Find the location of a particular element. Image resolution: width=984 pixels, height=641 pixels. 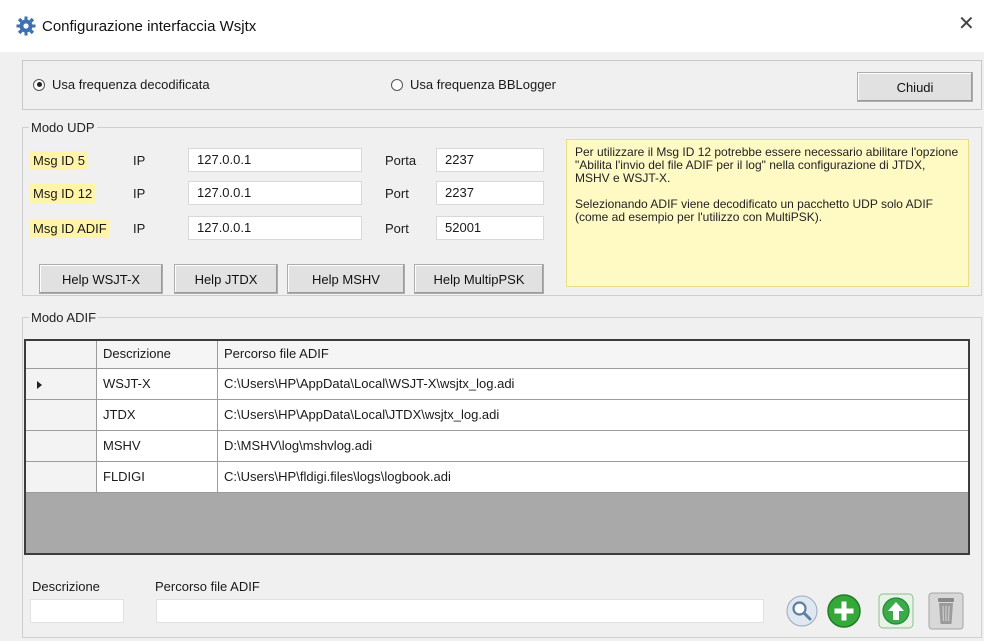

msg-id-5-ip-field: 127.0.0.1 is located at coordinates (275, 160).